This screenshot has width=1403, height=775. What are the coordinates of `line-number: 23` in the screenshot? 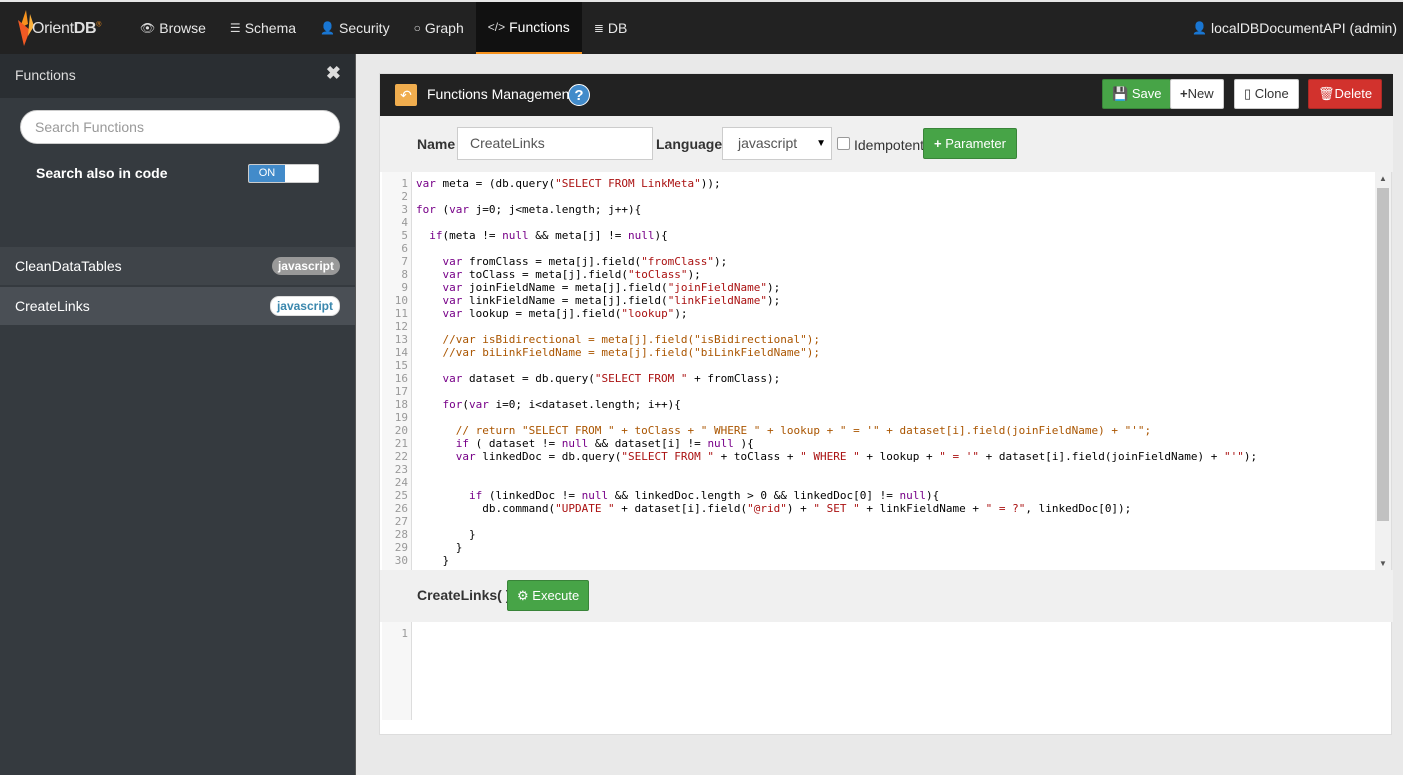 It's located at (401, 469).